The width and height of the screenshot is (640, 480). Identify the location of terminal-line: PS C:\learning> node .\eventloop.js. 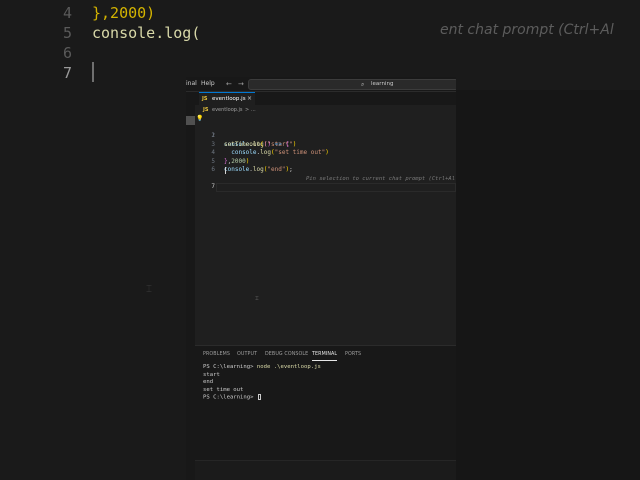
(262, 367).